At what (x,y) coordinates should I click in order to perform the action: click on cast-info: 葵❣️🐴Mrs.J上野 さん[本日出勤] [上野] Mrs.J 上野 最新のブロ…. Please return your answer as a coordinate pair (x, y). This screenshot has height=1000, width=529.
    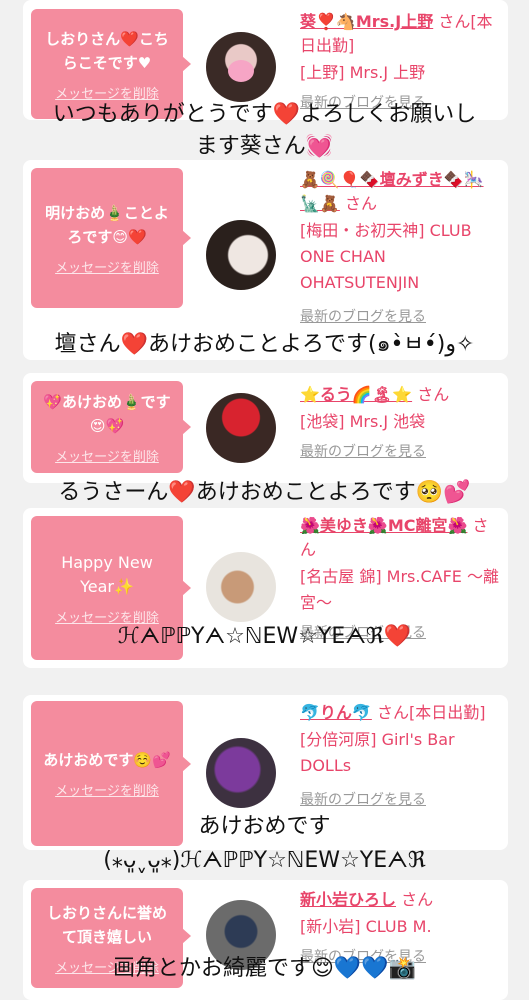
    Looking at the image, I should click on (400, 61).